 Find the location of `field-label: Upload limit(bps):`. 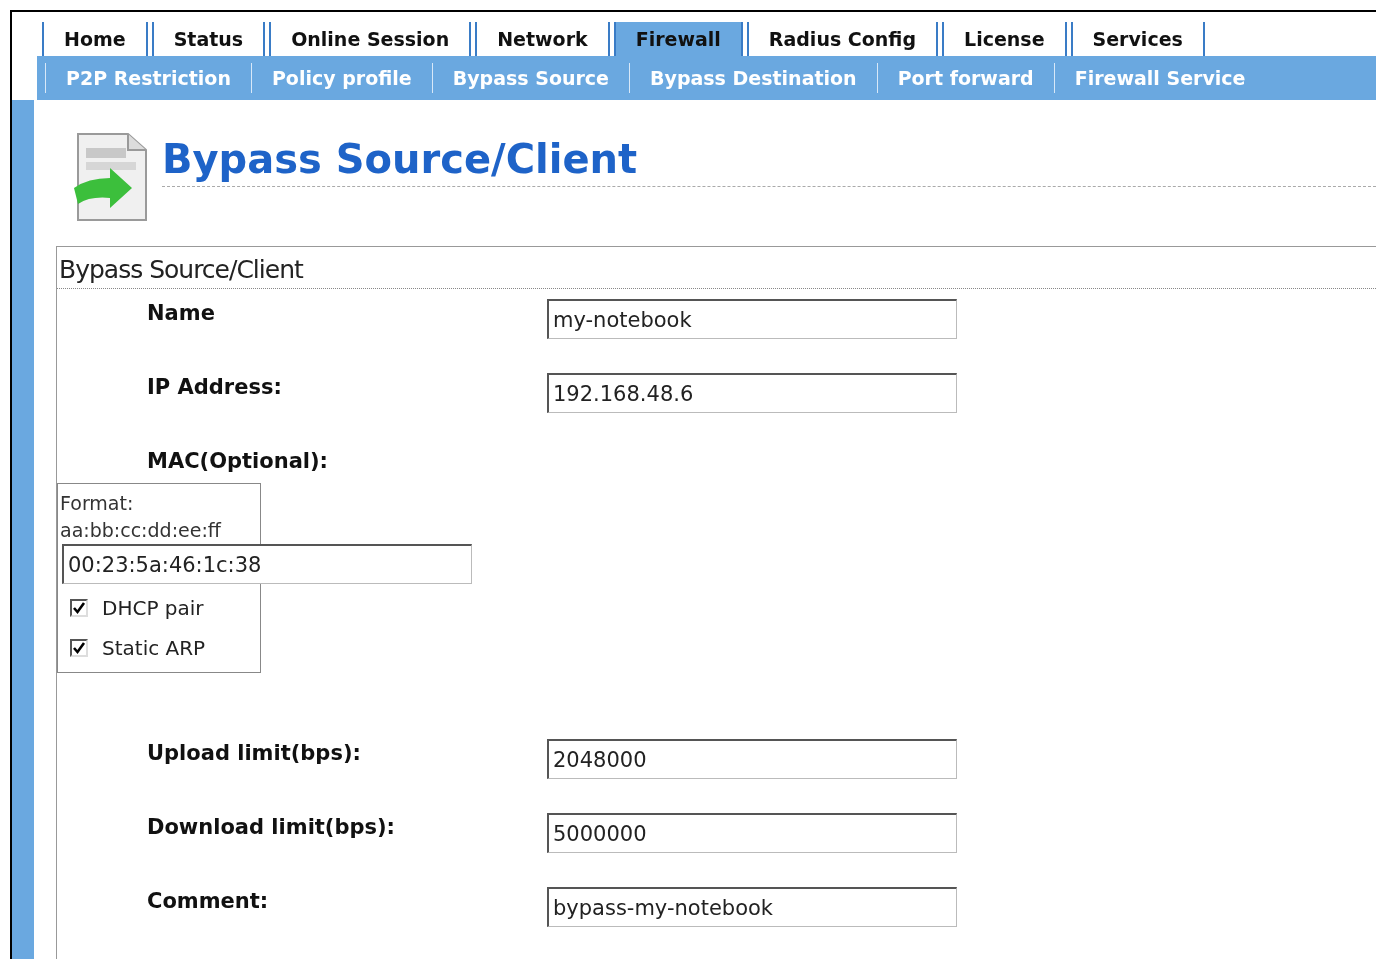

field-label: Upload limit(bps): is located at coordinates (254, 754).